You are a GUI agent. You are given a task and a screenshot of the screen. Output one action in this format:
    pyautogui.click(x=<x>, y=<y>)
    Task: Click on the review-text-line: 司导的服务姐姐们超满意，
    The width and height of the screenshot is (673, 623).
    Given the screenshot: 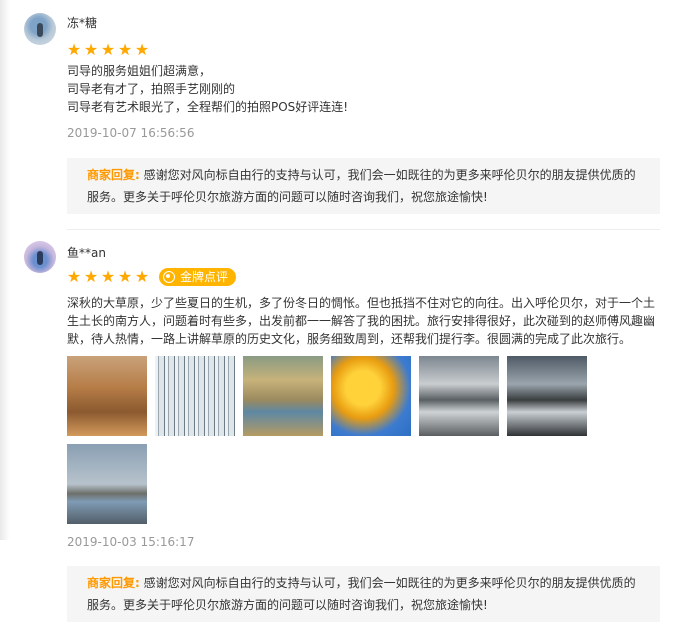 What is the action you would take?
    pyautogui.click(x=139, y=71)
    